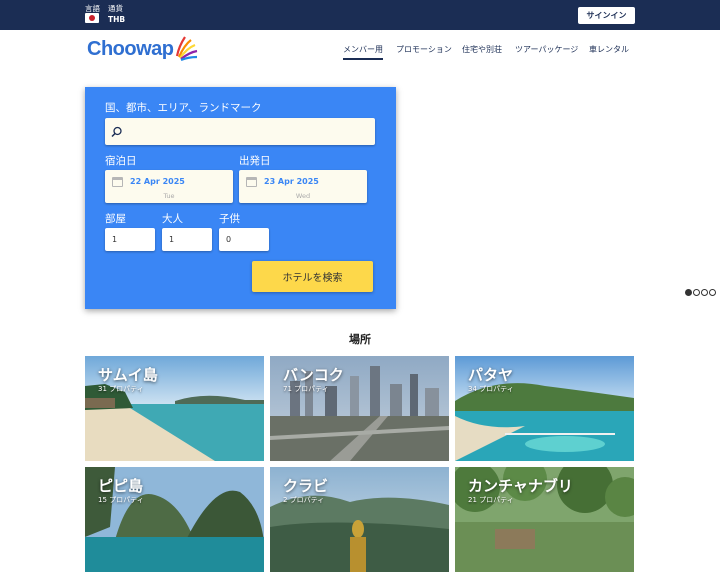 The width and height of the screenshot is (720, 572). I want to click on checkout-weekday: Wed, so click(303, 196).